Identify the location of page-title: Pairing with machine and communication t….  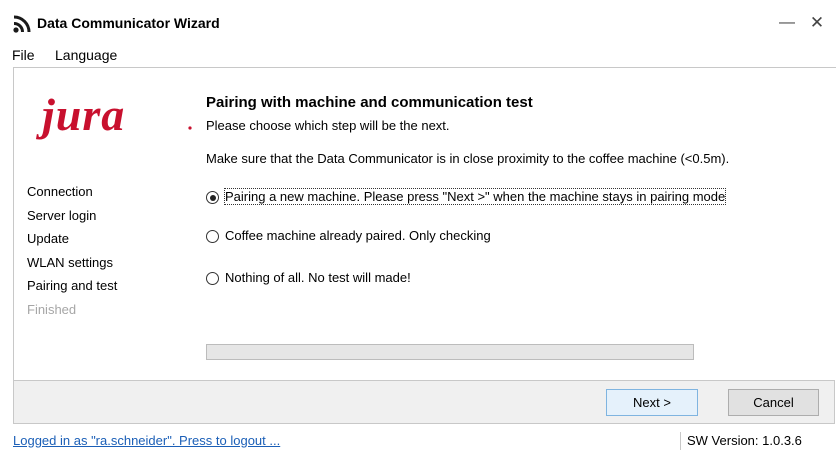
(369, 102).